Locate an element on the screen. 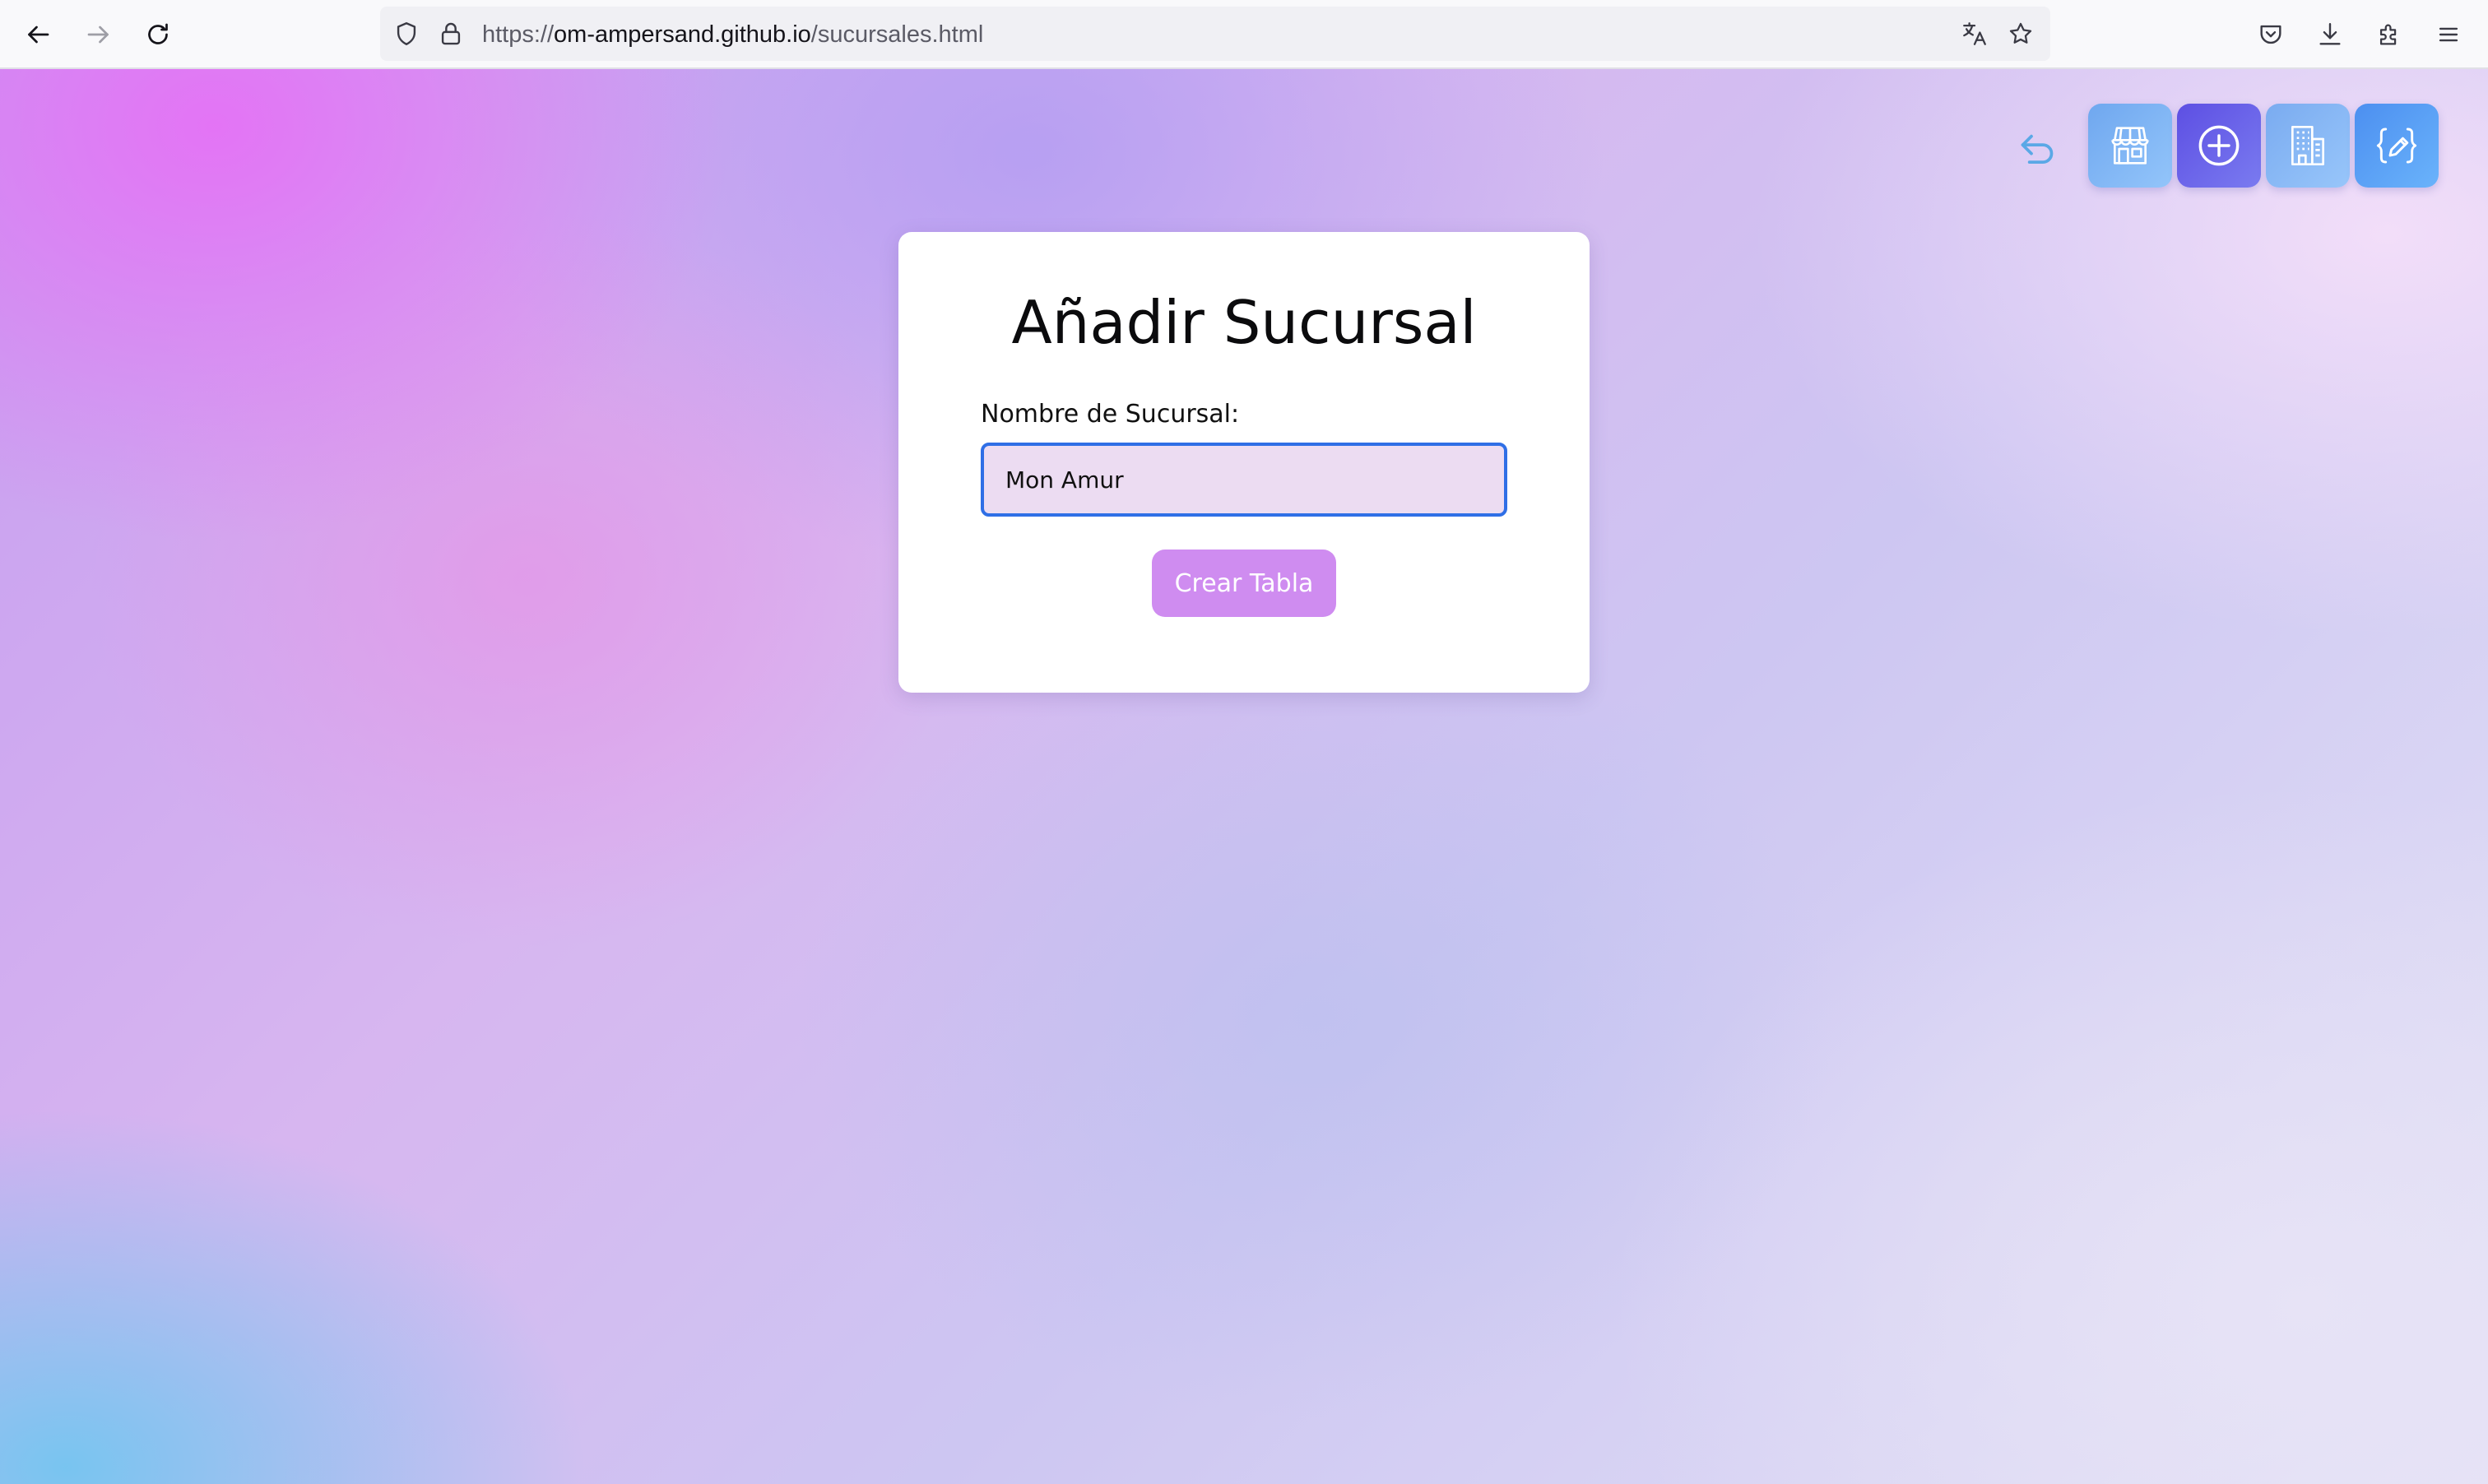  store-icon is located at coordinates (2130, 146).